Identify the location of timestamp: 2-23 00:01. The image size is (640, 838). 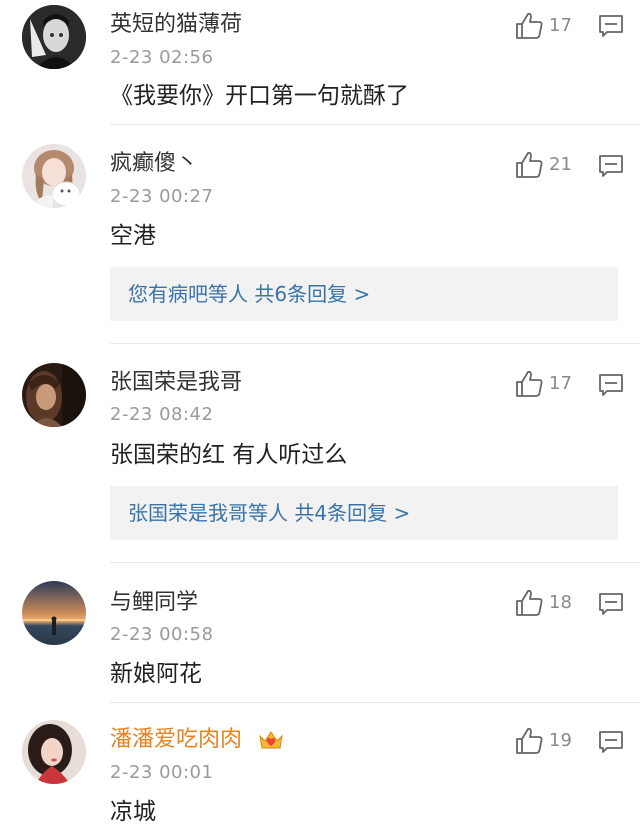
(162, 772).